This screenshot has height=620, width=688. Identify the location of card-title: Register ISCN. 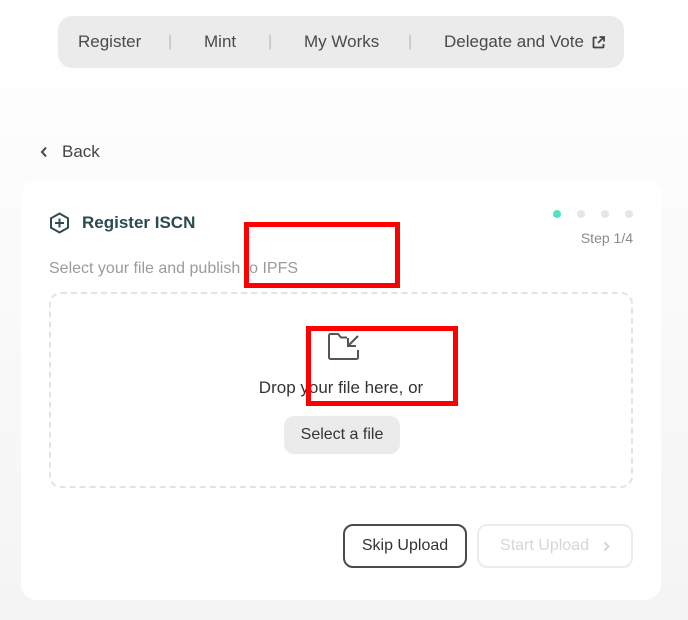
(122, 223).